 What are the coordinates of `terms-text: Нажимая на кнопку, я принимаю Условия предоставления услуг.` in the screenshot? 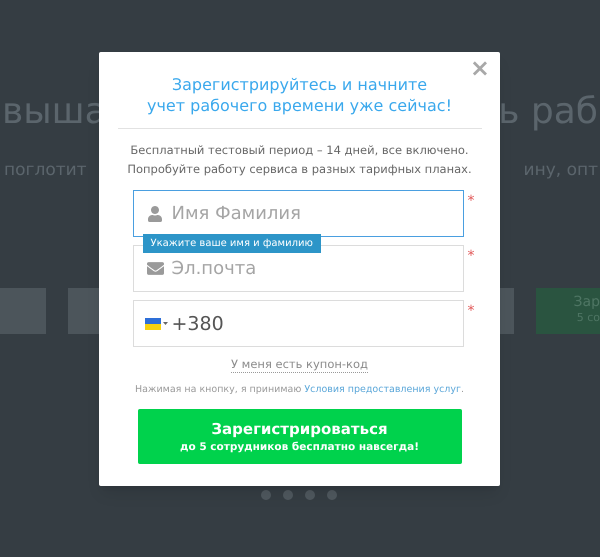 It's located at (299, 390).